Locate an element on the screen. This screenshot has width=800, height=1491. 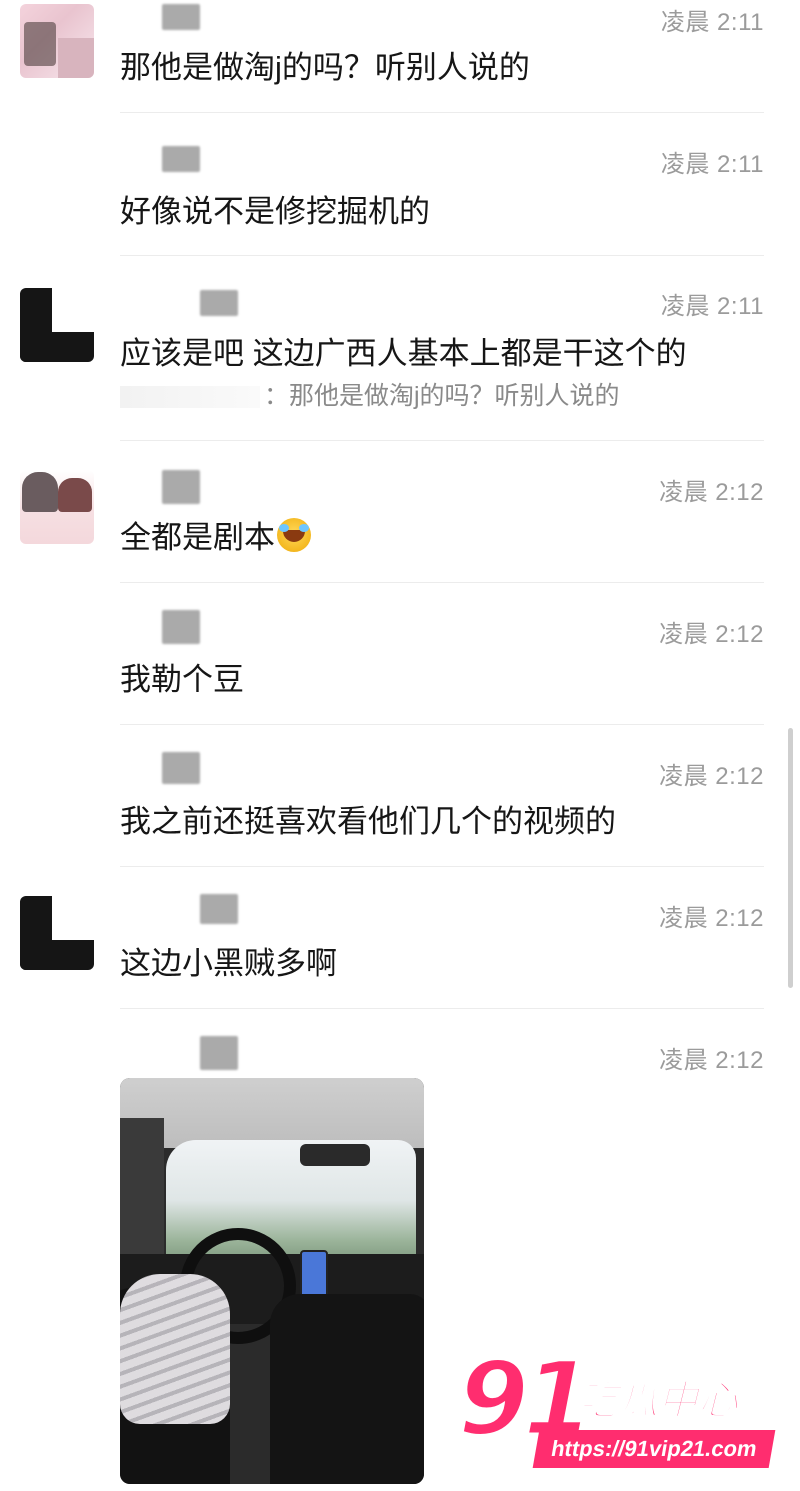
message-text: 这边小黑贼多啊 is located at coordinates (228, 960).